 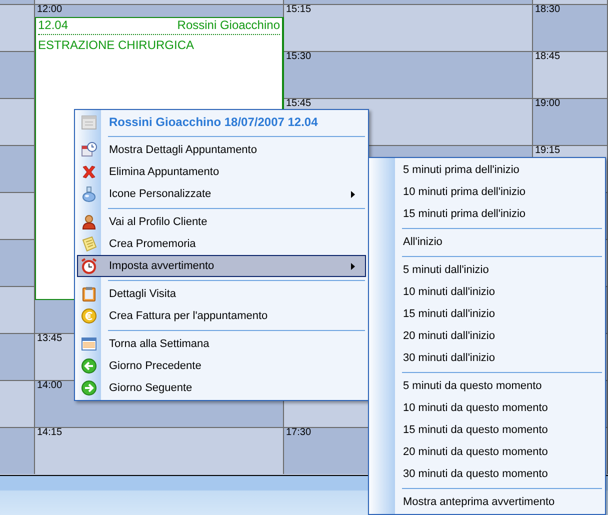 What do you see at coordinates (89, 172) in the screenshot?
I see `delete-icon` at bounding box center [89, 172].